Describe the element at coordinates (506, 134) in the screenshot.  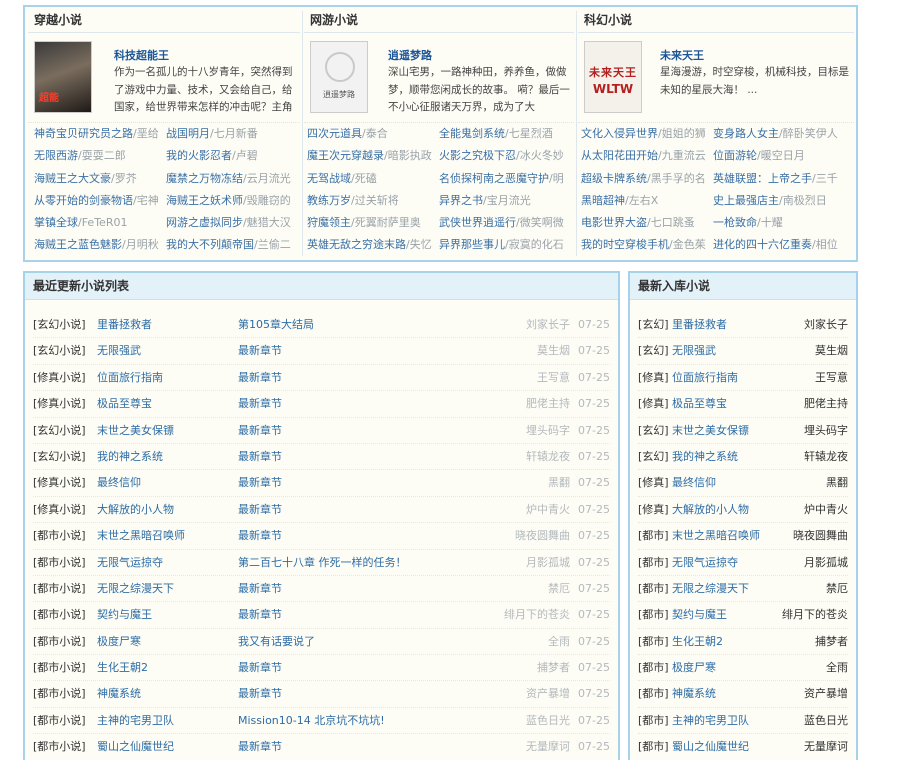
I see `book-link: 全能鬼剑系统/七星烈酒` at that location.